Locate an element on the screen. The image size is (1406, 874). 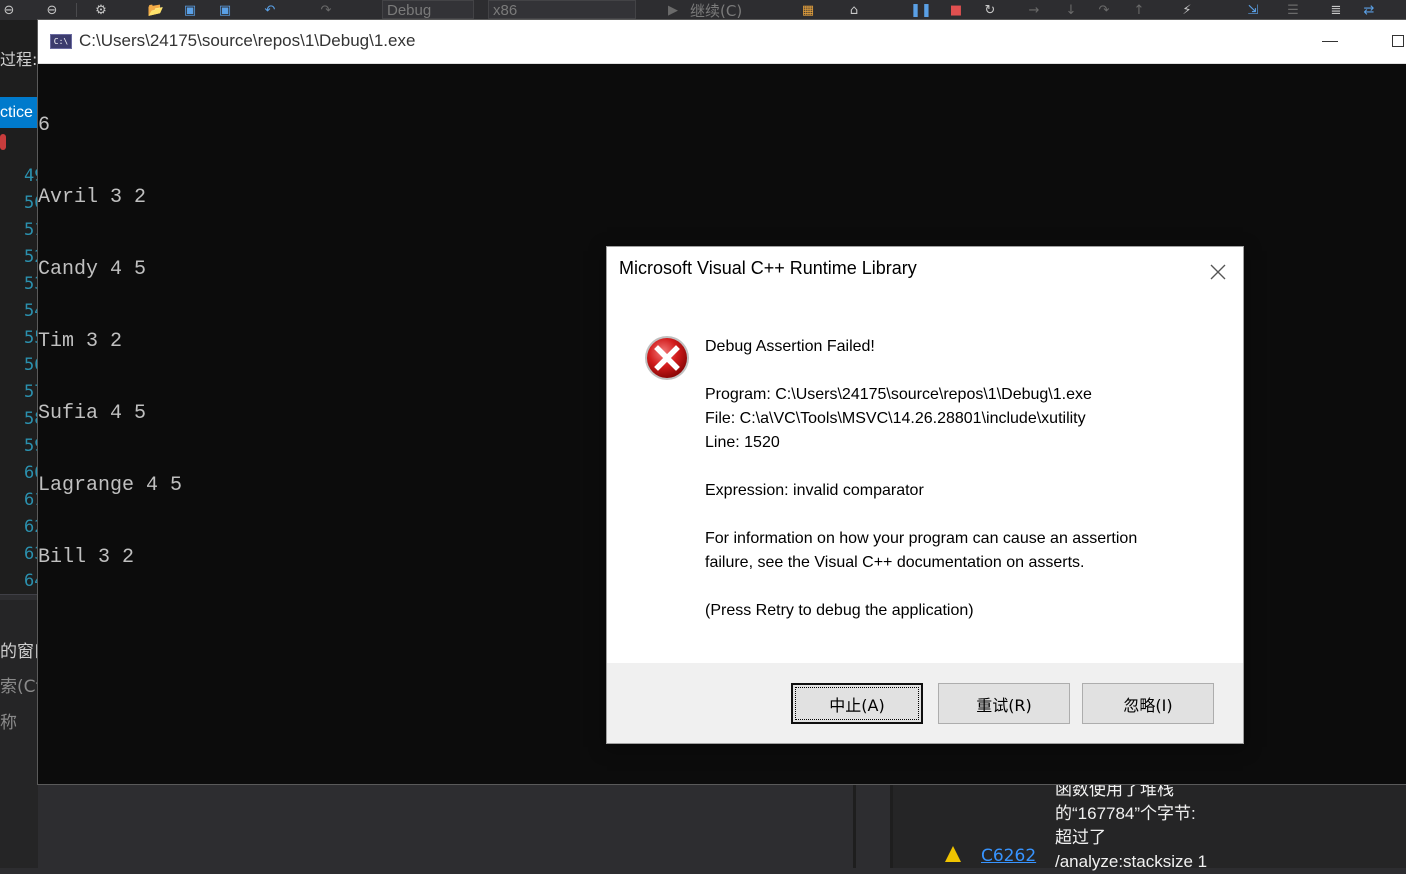
comment-icon: ☰ is located at coordinates (1293, 10).